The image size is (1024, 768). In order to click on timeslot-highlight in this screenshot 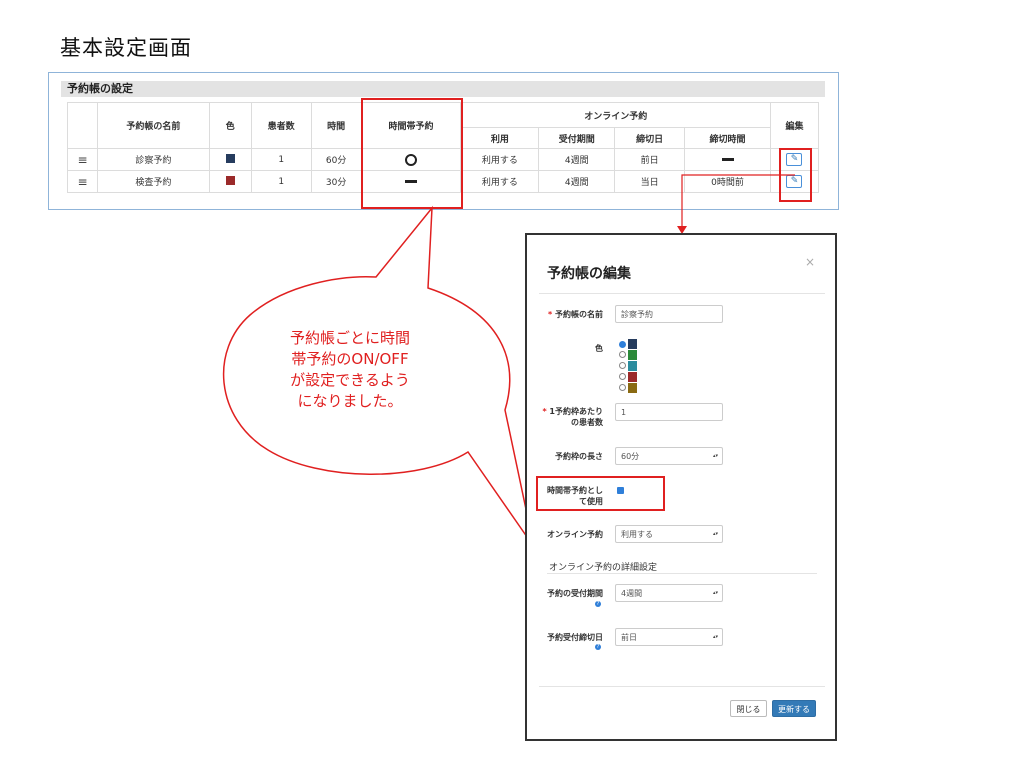, I will do `click(600, 493)`.